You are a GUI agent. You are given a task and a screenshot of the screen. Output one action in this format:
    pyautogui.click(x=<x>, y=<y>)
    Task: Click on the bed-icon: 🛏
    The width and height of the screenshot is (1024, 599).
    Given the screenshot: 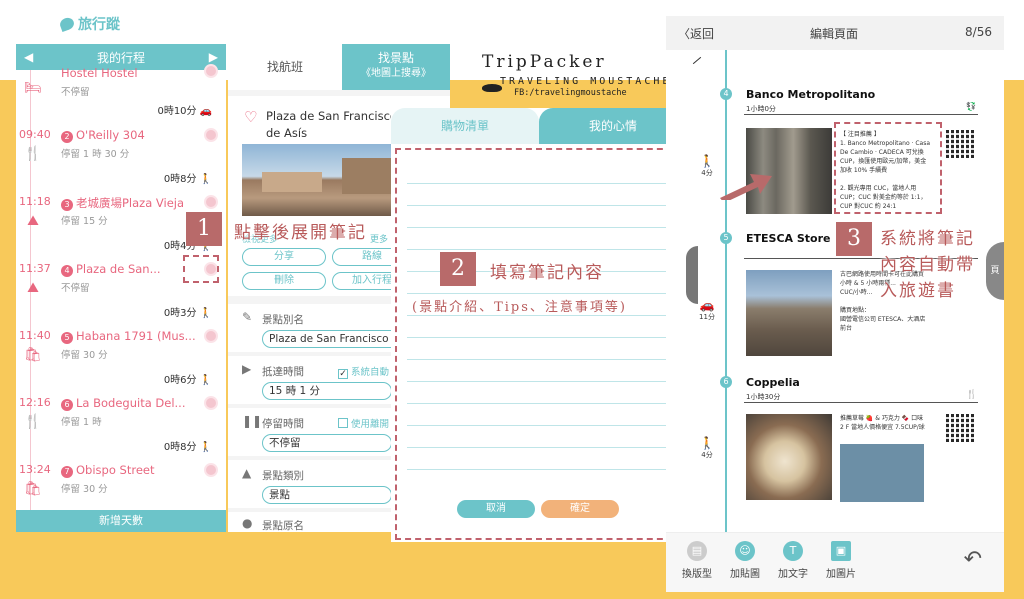 What is the action you would take?
    pyautogui.click(x=33, y=88)
    